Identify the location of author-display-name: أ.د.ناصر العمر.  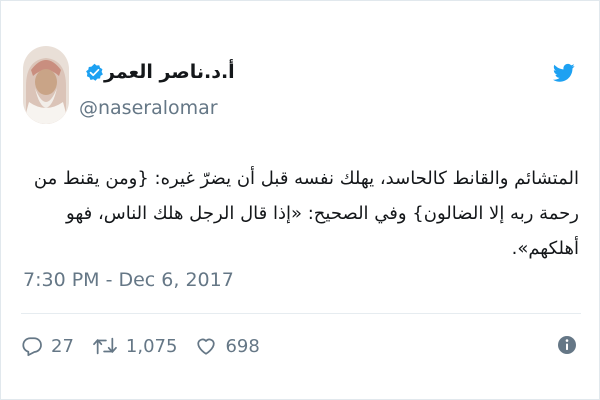
(169, 72).